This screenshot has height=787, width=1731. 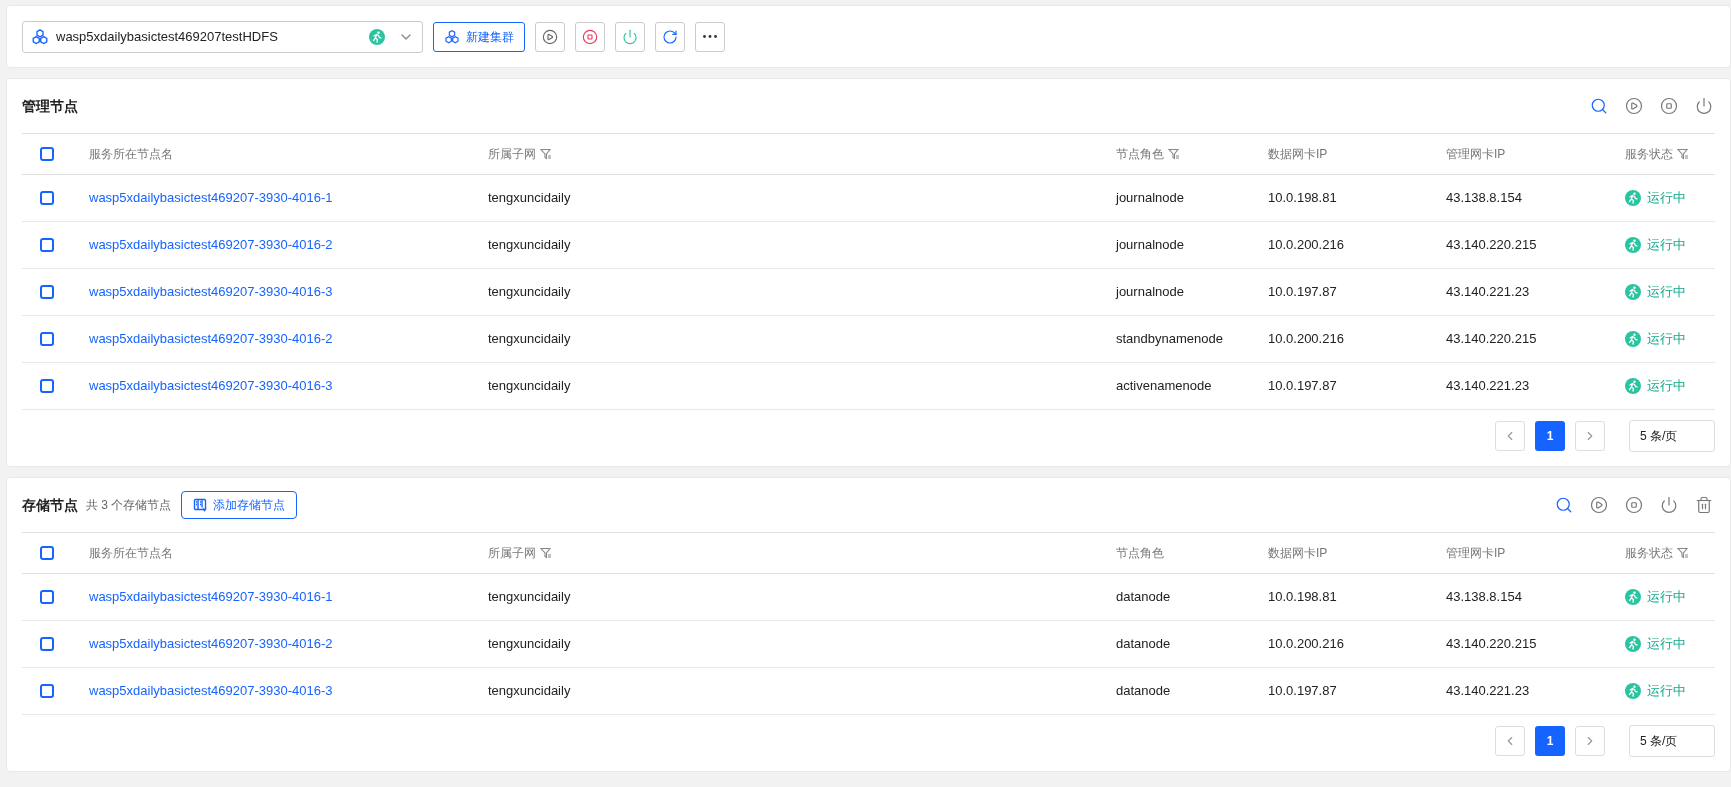 What do you see at coordinates (479, 36) in the screenshot?
I see `new-cluster-button: 新建集群` at bounding box center [479, 36].